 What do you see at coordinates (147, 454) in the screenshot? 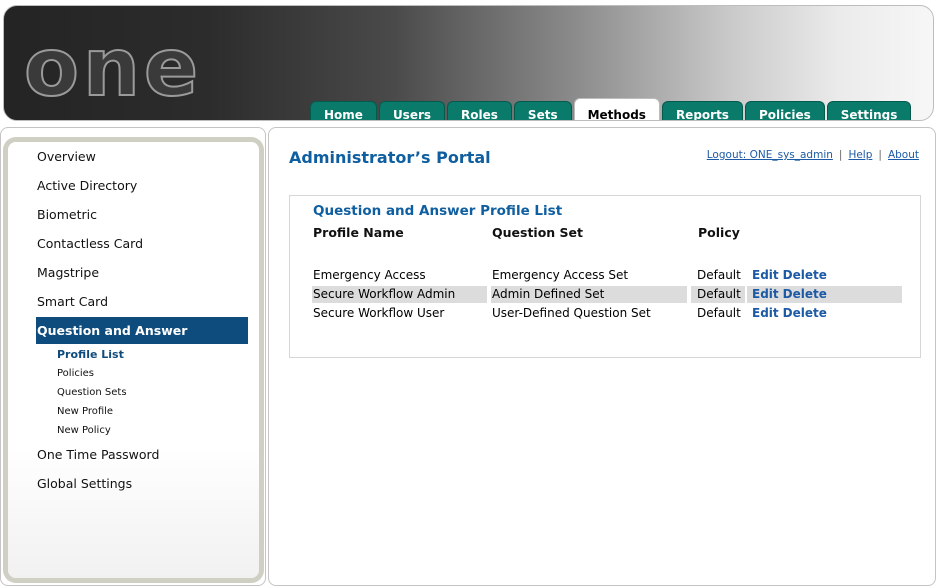
I see `sidebar-item-one-time-password: One Time Password` at bounding box center [147, 454].